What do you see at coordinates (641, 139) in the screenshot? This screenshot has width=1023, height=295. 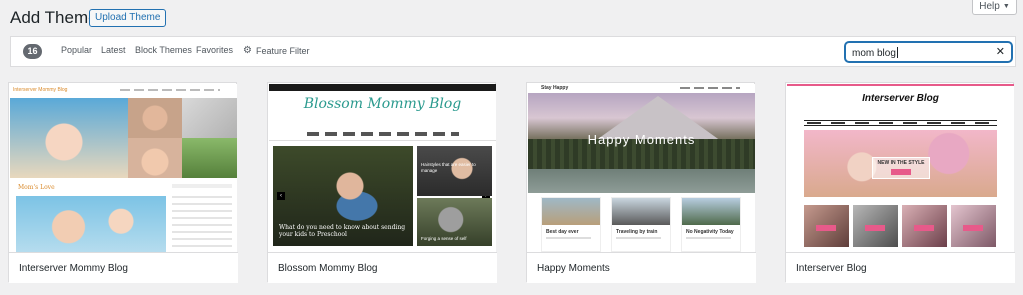 I see `preview-hero-title: Happy Moments` at bounding box center [641, 139].